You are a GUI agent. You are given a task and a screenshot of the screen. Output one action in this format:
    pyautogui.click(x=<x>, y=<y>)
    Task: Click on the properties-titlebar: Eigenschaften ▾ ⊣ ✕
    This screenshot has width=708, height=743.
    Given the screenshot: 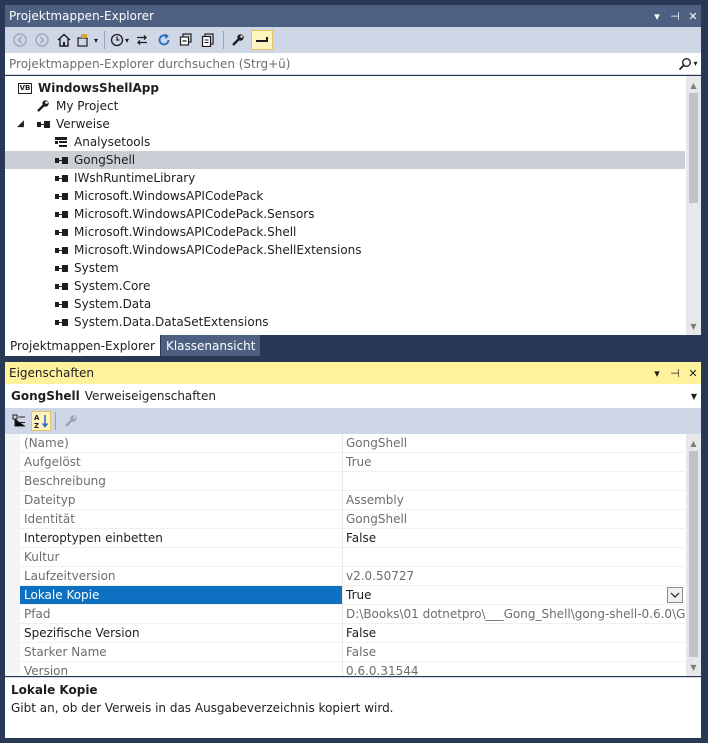 What is the action you would take?
    pyautogui.click(x=353, y=373)
    